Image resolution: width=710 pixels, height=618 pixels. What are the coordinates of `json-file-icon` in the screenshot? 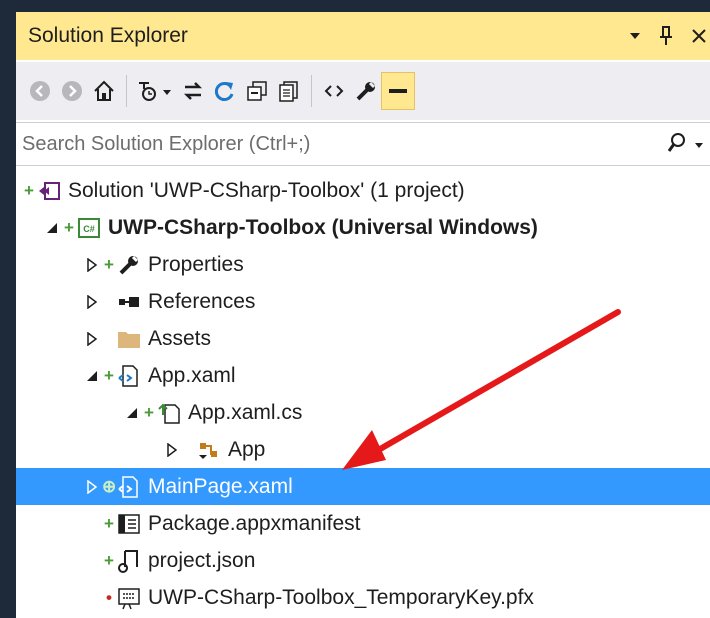 It's located at (129, 561).